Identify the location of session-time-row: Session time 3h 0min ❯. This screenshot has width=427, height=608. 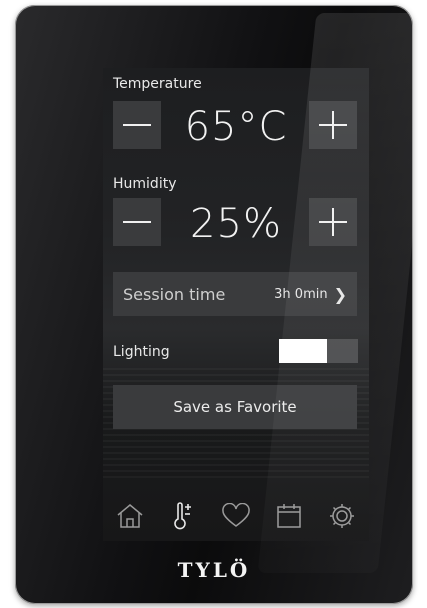
(235, 294).